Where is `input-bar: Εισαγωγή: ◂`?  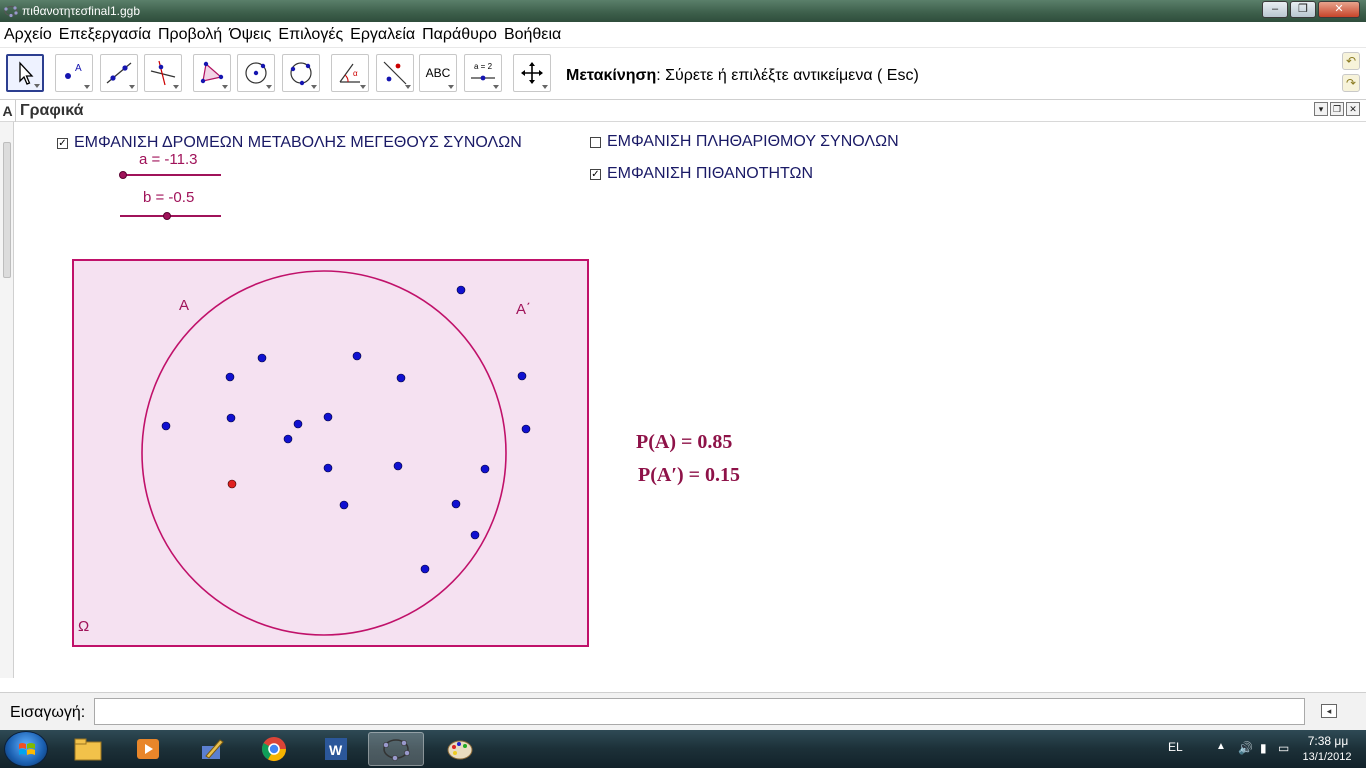
input-bar: Εισαγωγή: ◂ is located at coordinates (683, 711).